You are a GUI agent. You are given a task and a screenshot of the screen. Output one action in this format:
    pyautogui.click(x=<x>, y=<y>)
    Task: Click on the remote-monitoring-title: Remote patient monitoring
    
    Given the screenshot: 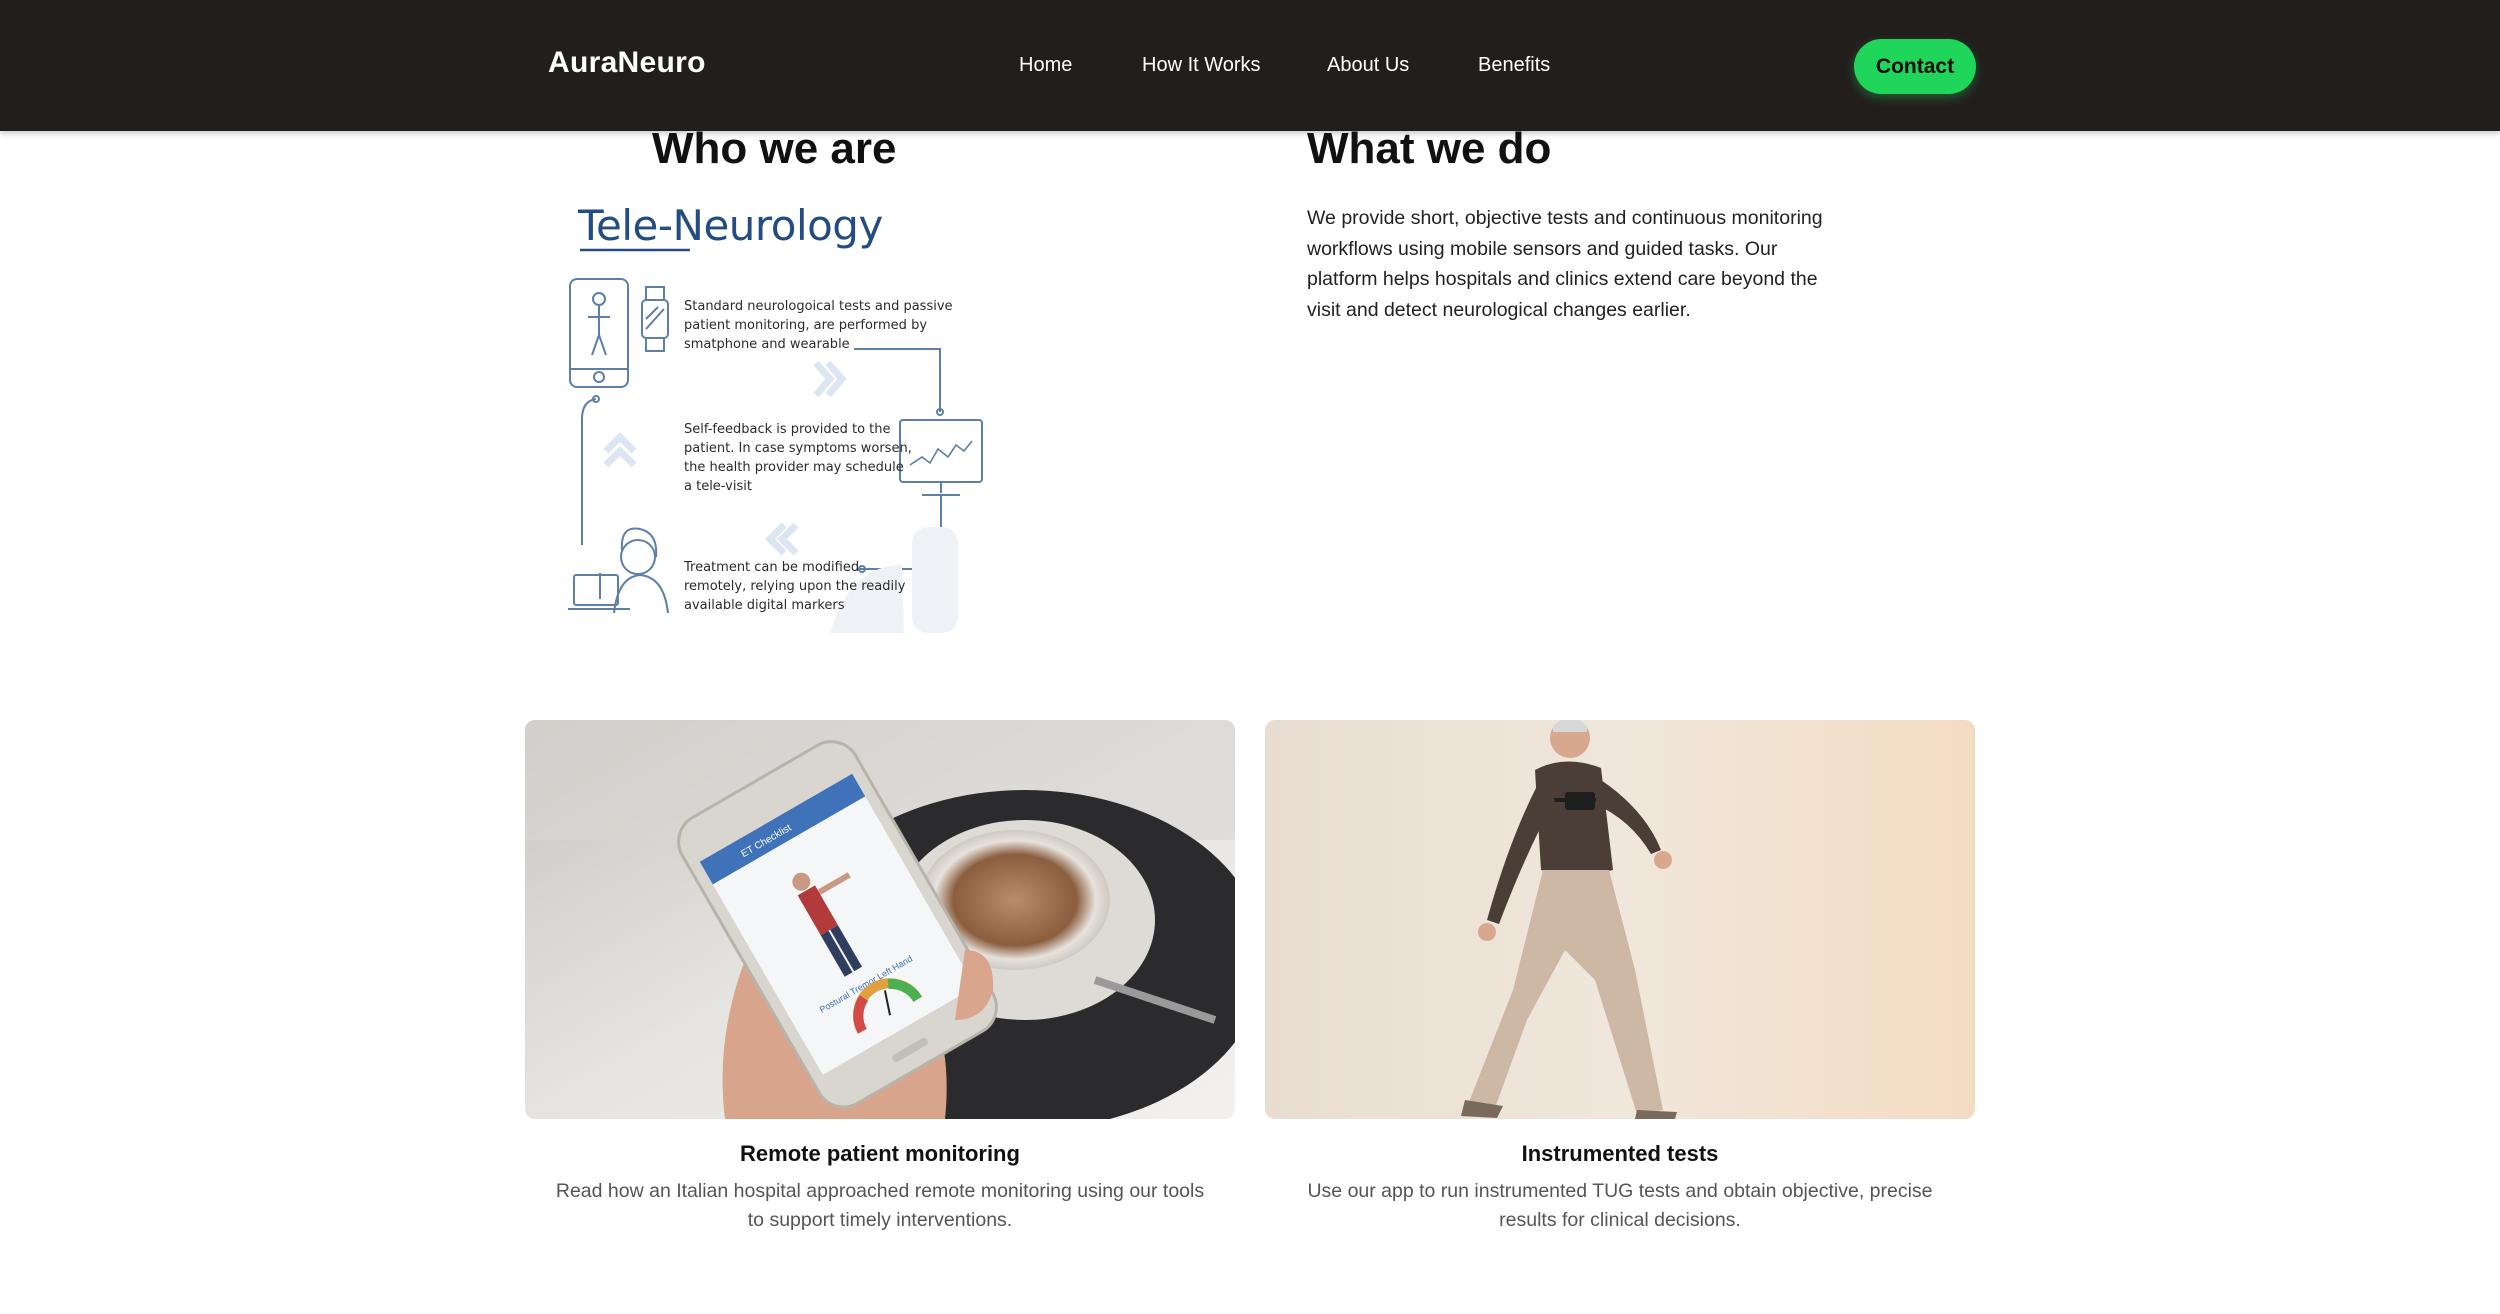 What is the action you would take?
    pyautogui.click(x=880, y=1154)
    